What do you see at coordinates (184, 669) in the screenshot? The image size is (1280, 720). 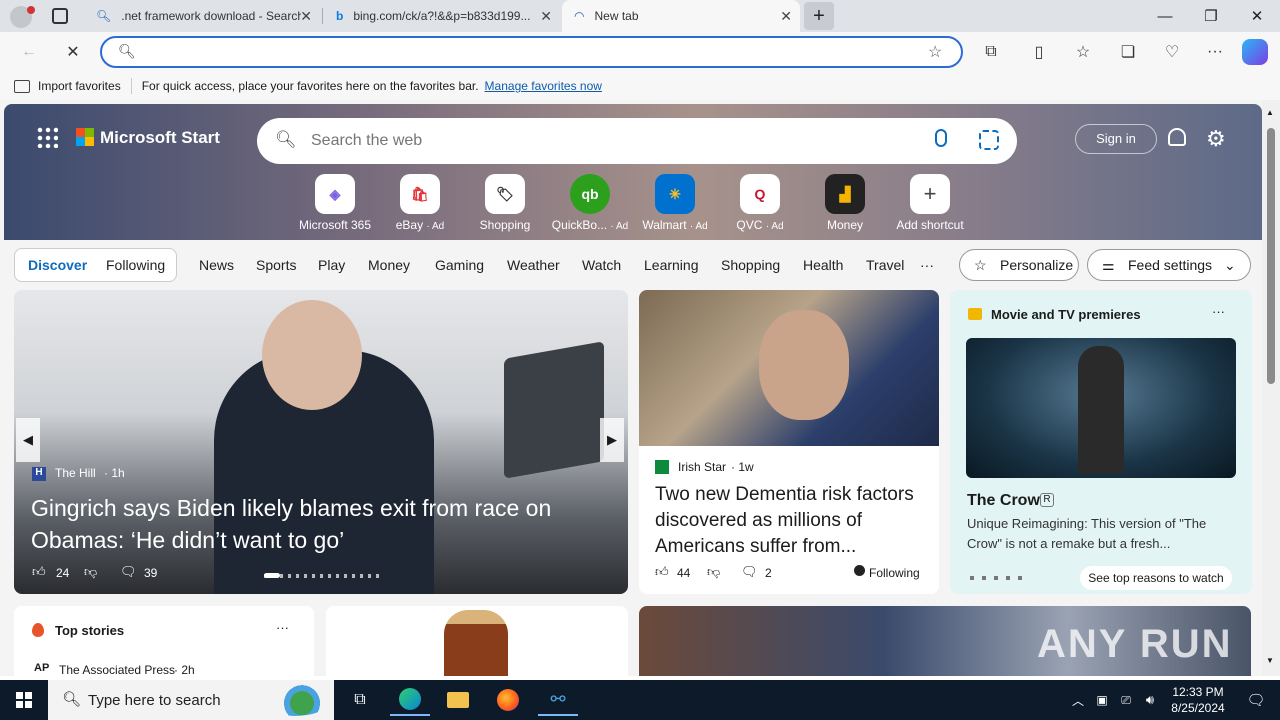 I see `story-age: · 2h` at bounding box center [184, 669].